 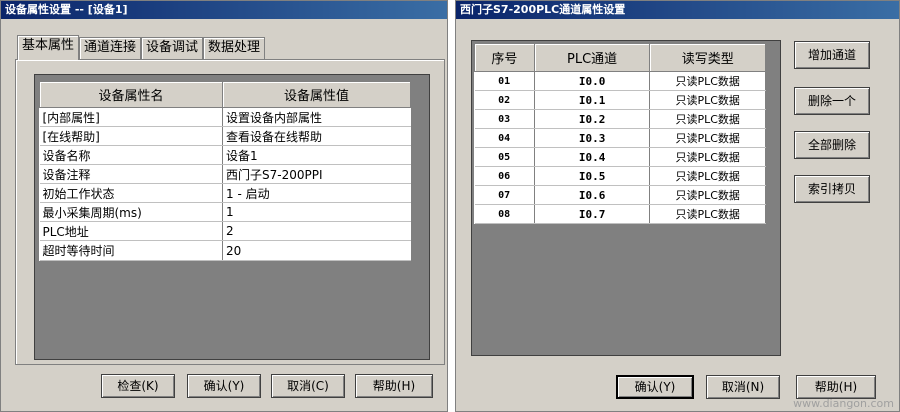 I want to click on watermark: www.diangon.com, so click(x=843, y=403).